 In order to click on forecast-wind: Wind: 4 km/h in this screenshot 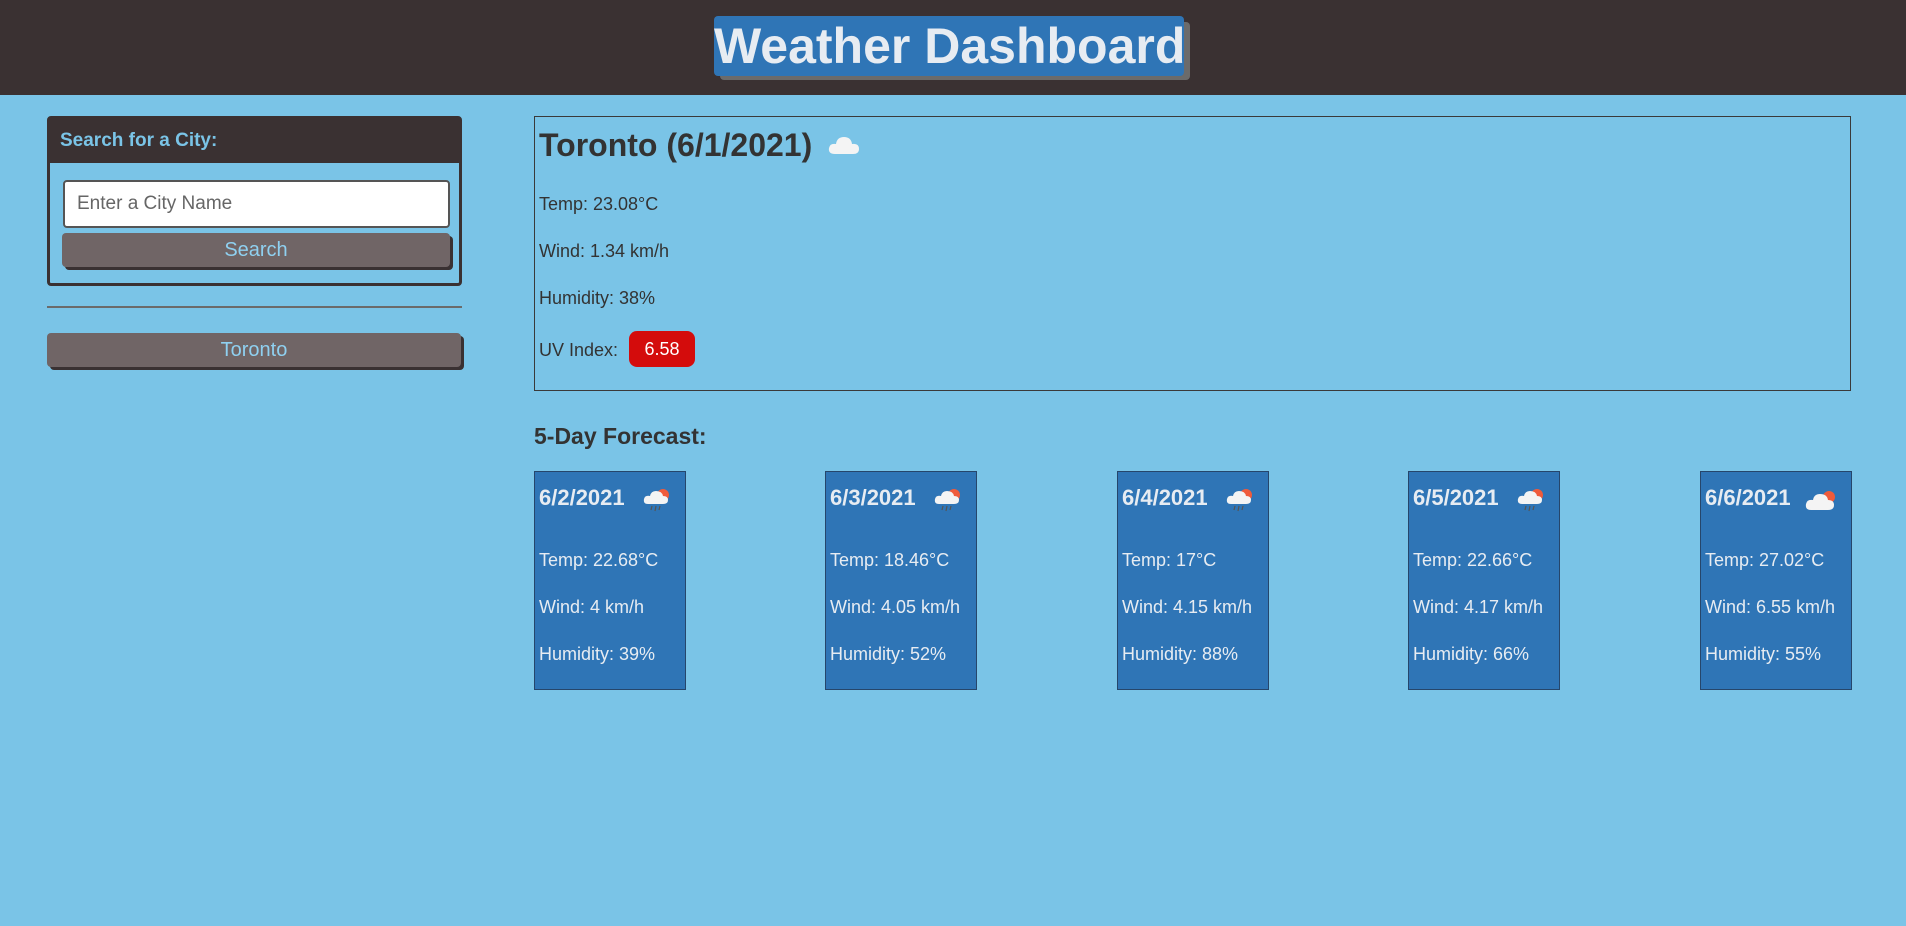, I will do `click(592, 607)`.